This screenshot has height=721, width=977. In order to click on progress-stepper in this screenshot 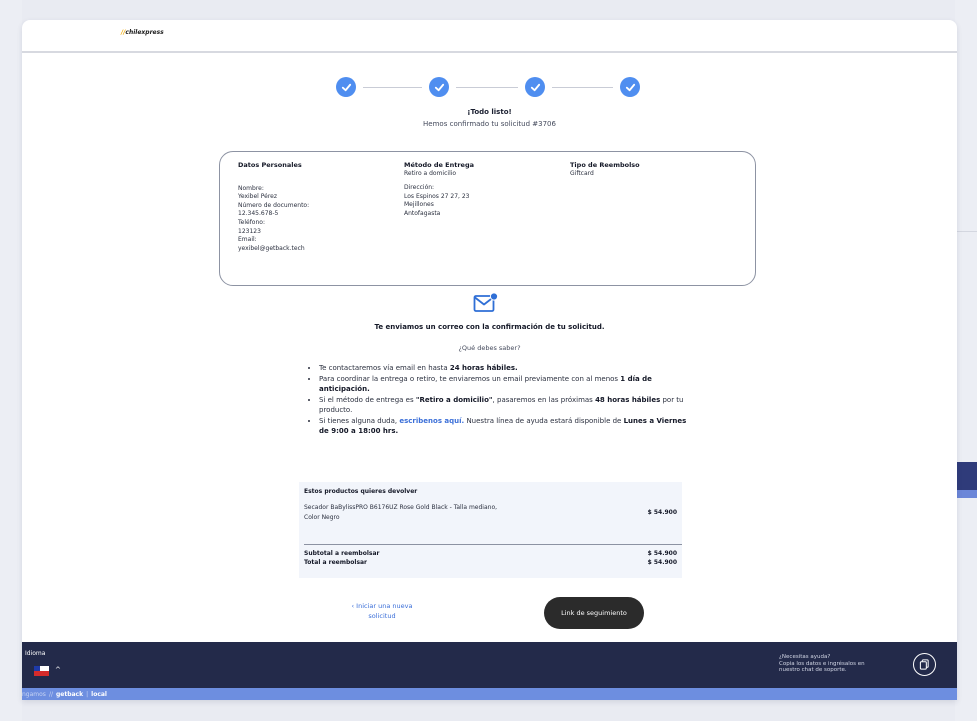, I will do `click(488, 87)`.